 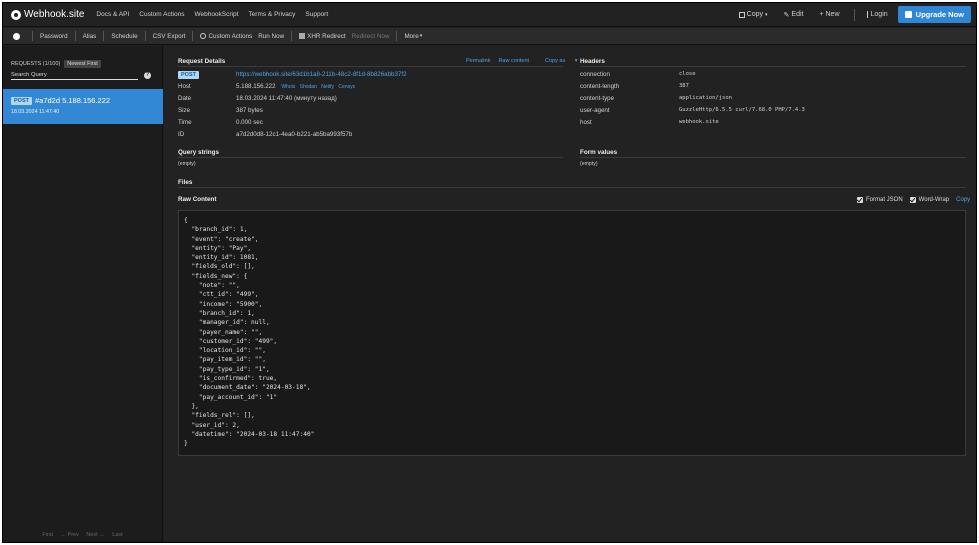 What do you see at coordinates (753, 14) in the screenshot?
I see `copy-dropdown: Copy ▾` at bounding box center [753, 14].